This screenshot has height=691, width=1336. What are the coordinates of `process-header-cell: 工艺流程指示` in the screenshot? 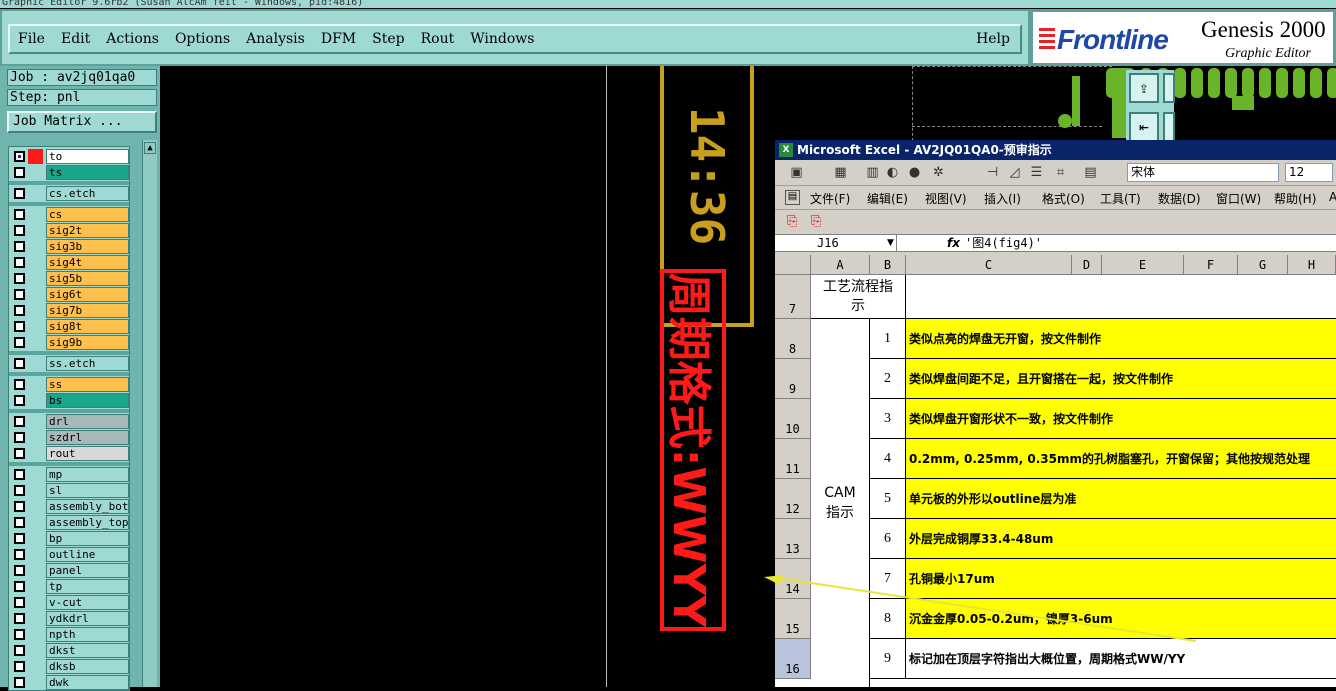 It's located at (858, 297).